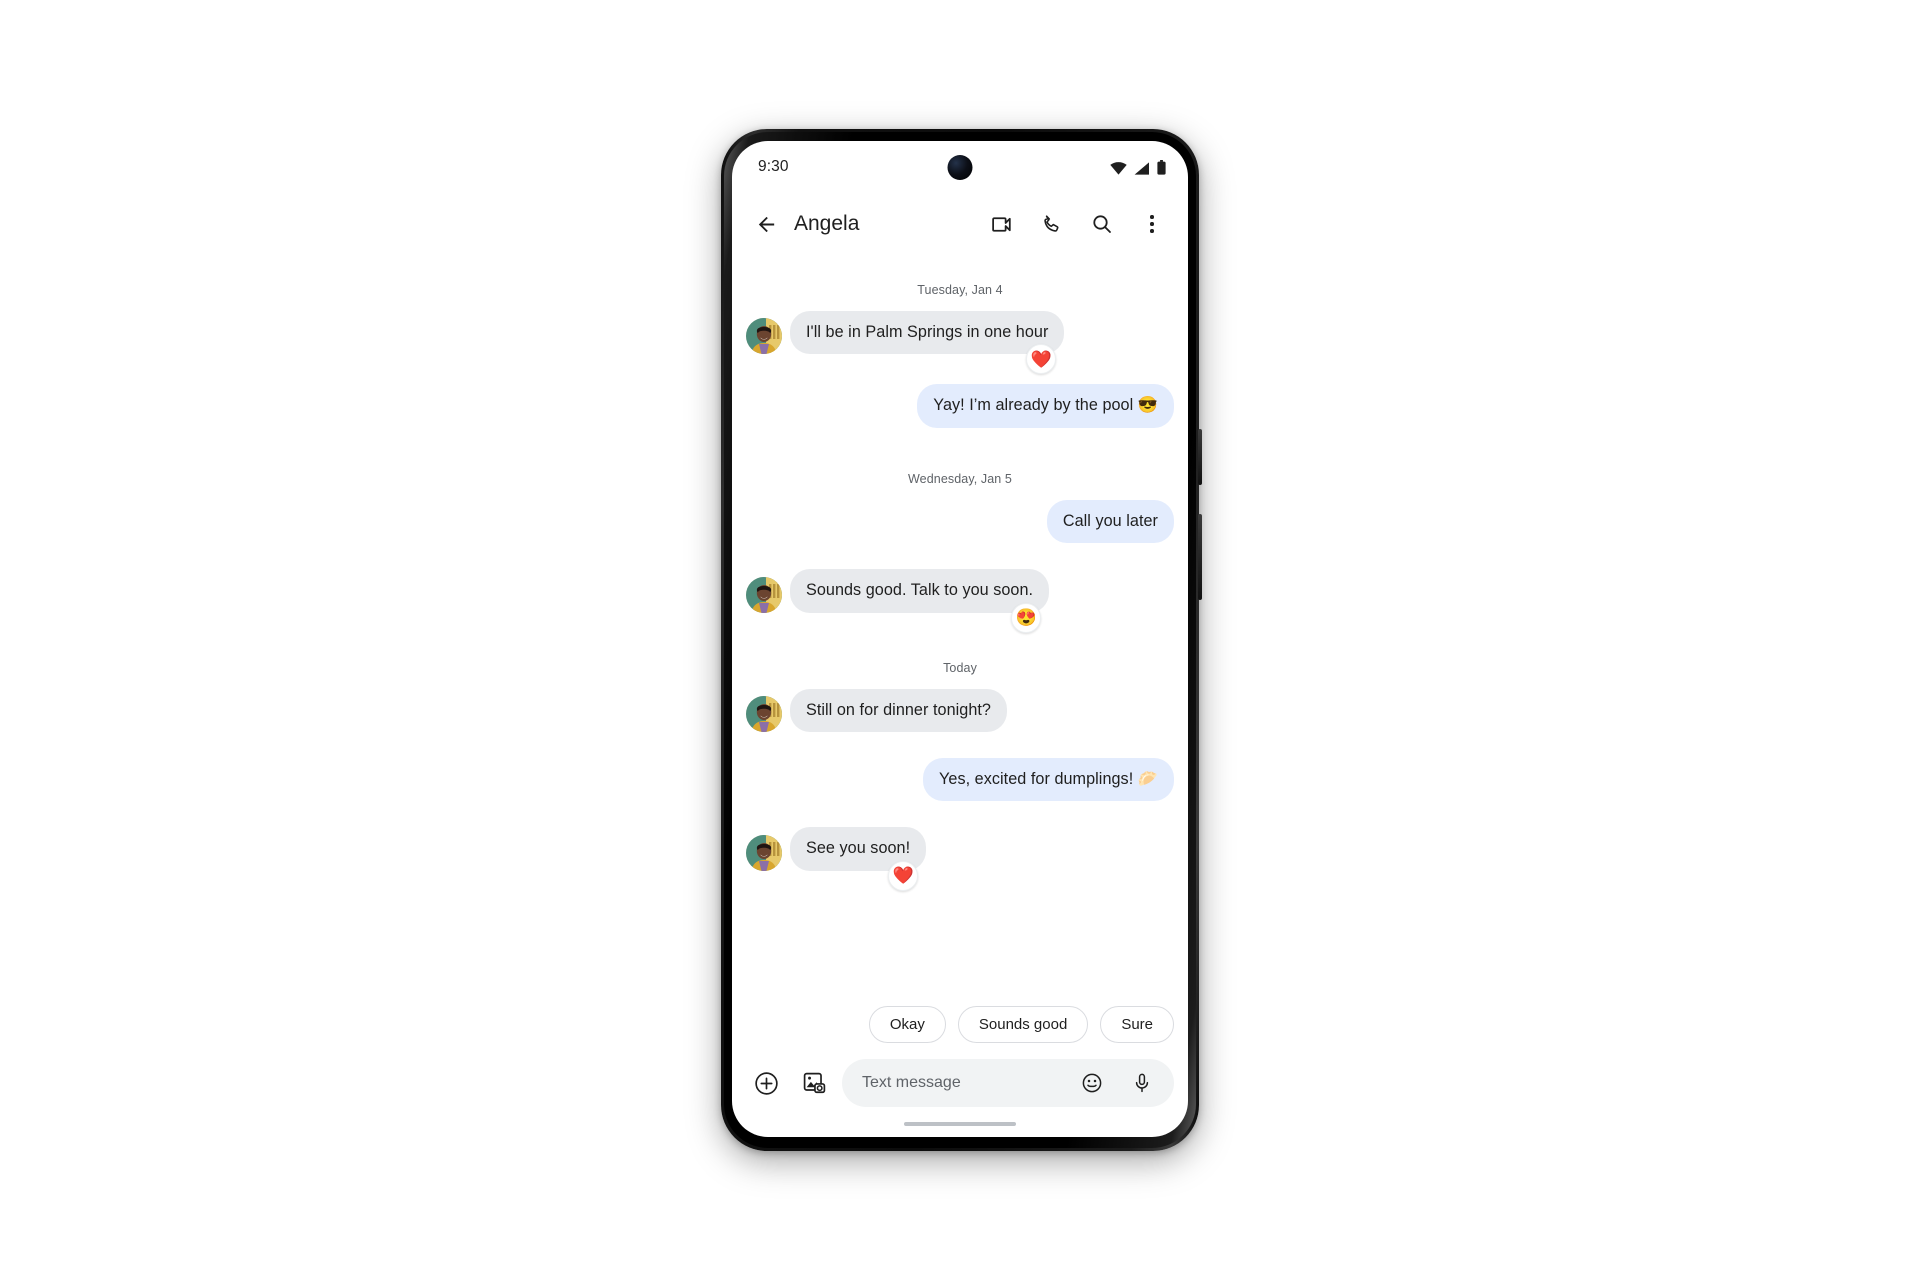 This screenshot has height=1280, width=1920. I want to click on emoji-smiley-icon, so click(1092, 1083).